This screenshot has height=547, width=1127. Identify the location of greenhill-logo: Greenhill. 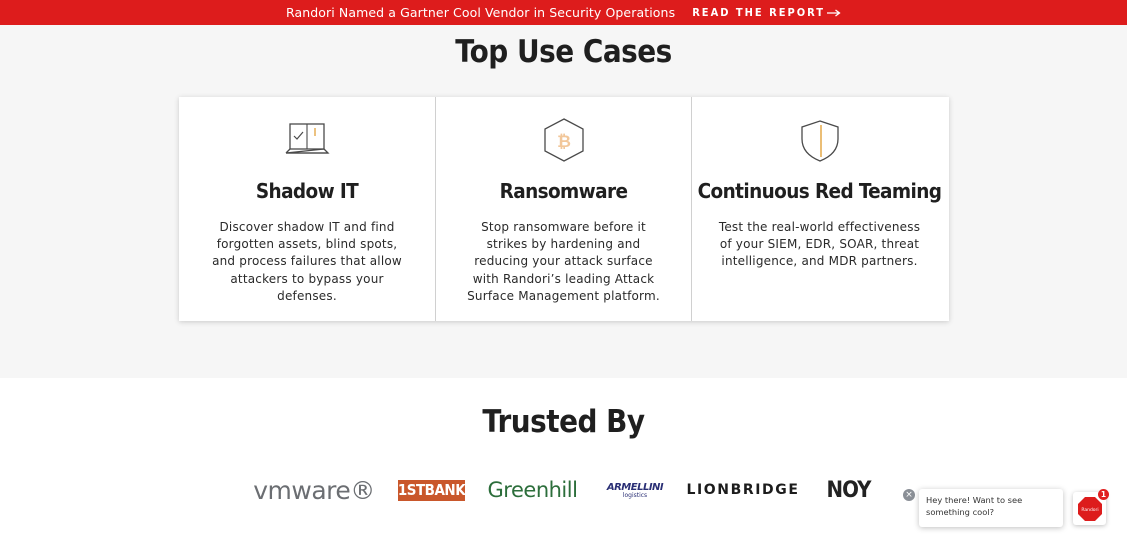
(532, 490).